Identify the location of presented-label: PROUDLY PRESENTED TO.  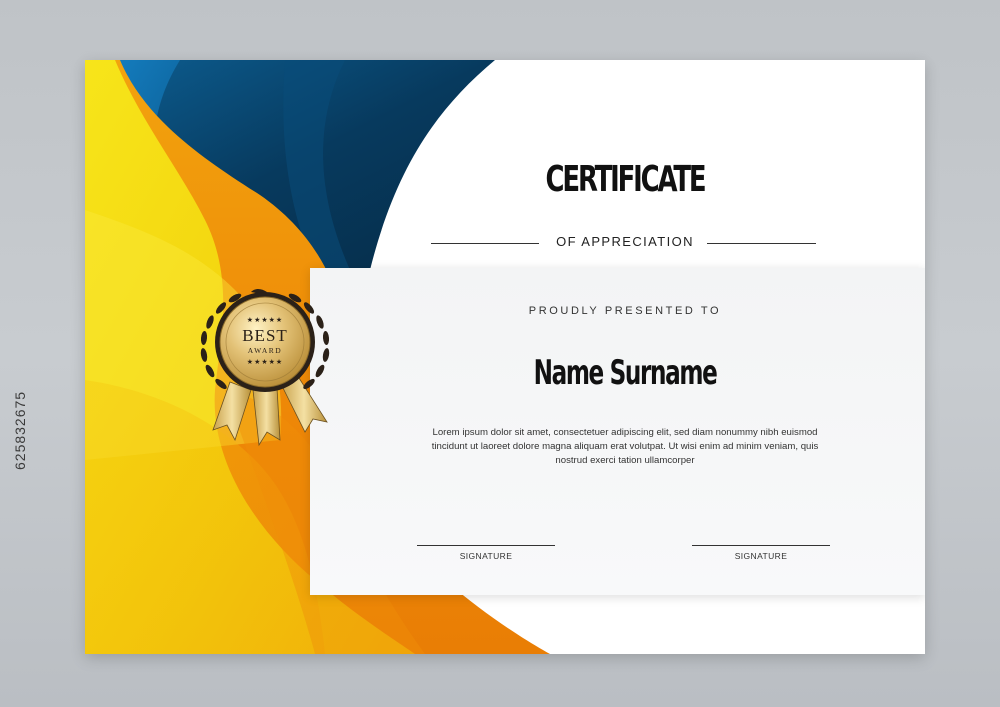
(625, 311).